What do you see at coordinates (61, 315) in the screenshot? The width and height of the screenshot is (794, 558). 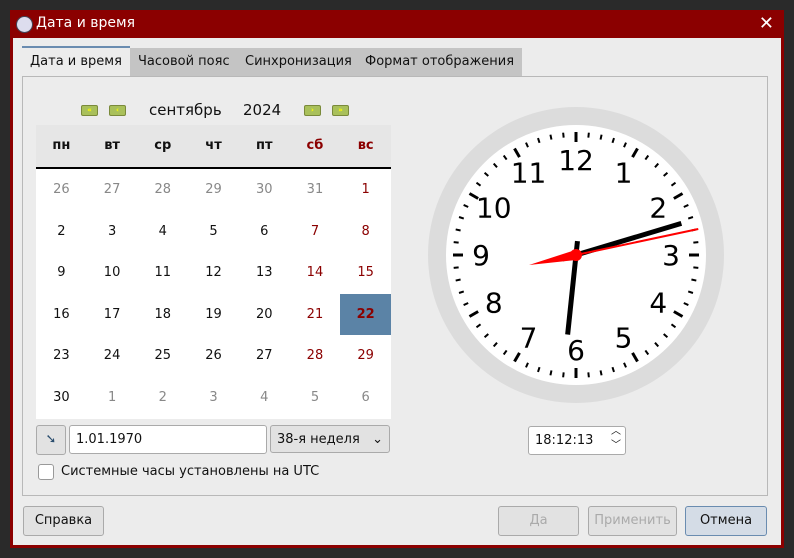 I see `calendar-day: 16` at bounding box center [61, 315].